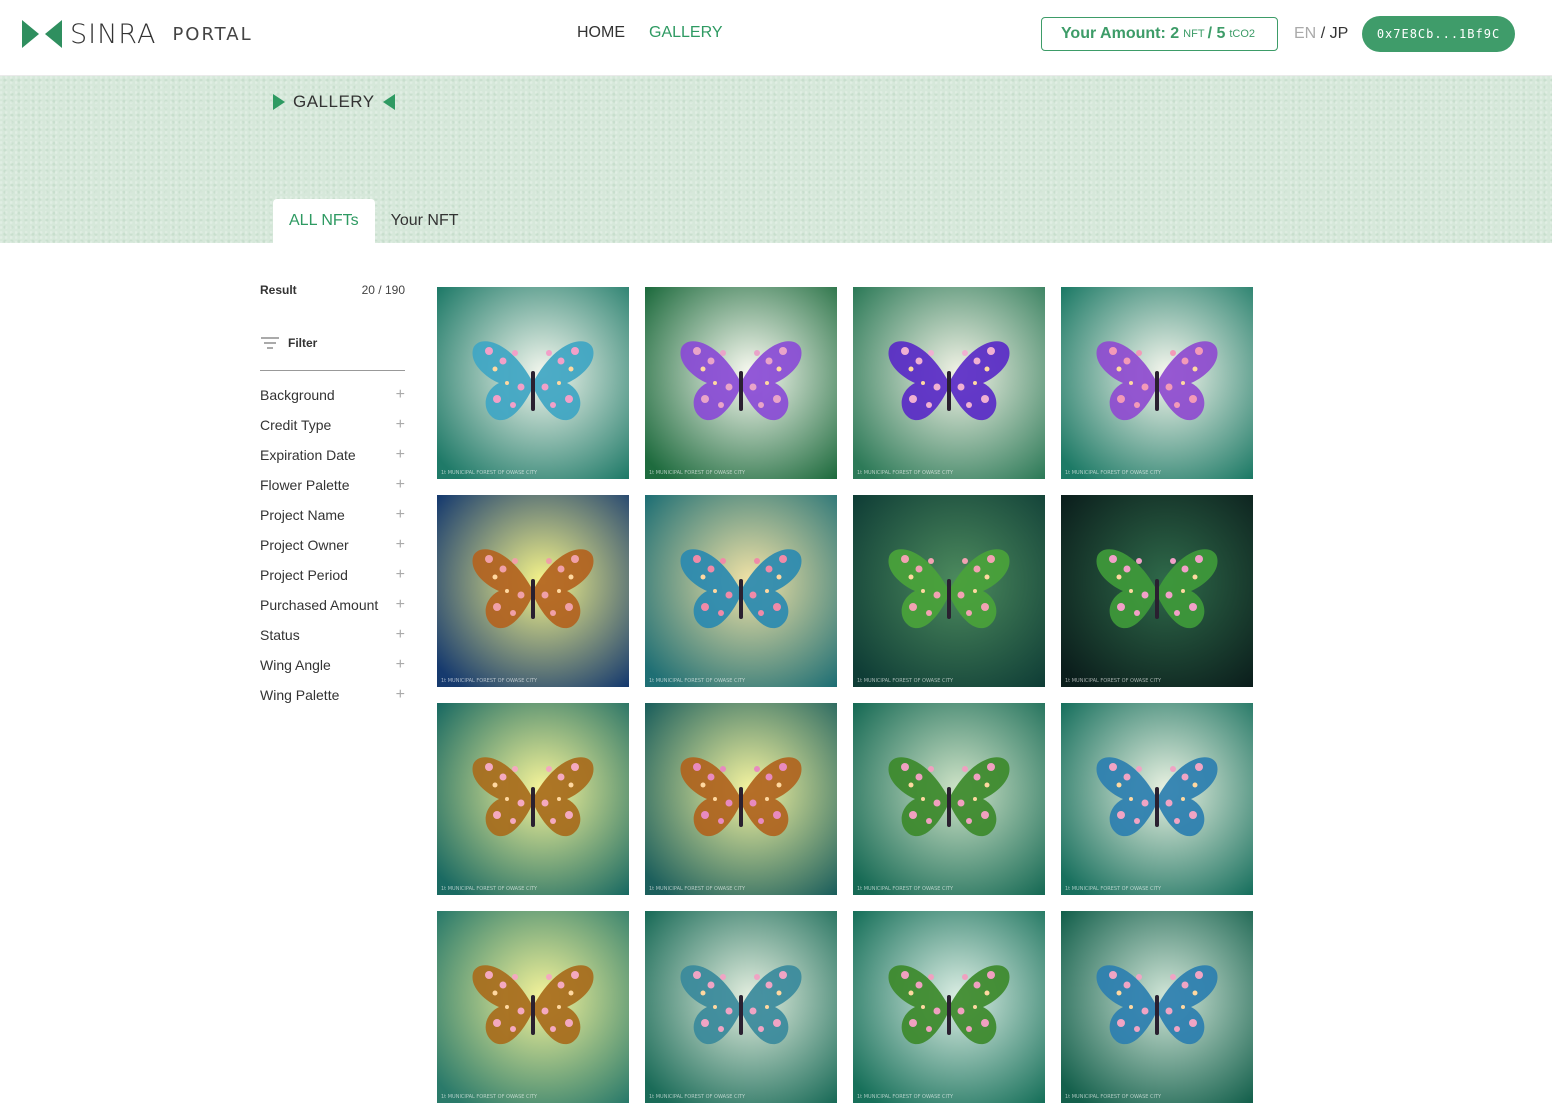  What do you see at coordinates (1321, 34) in the screenshot?
I see `language-switch: EN / JP` at bounding box center [1321, 34].